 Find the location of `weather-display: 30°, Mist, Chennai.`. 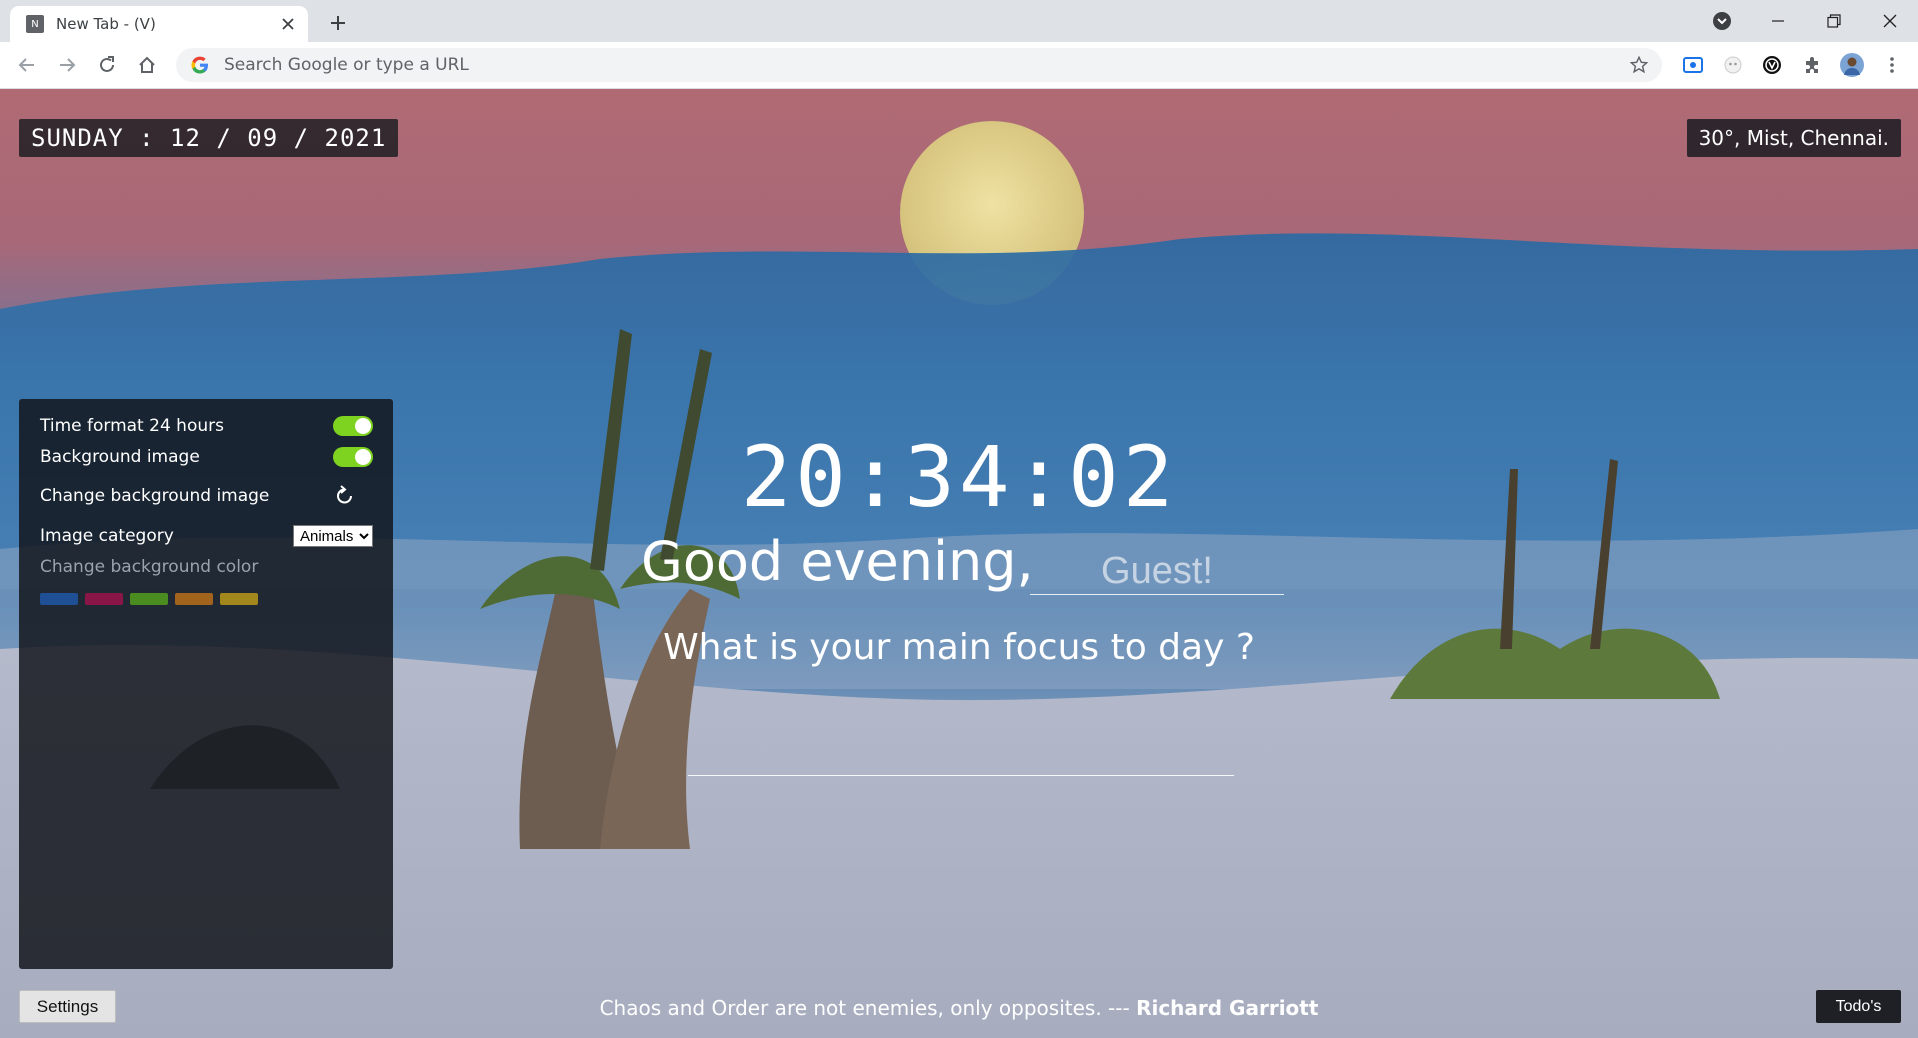

weather-display: 30°, Mist, Chennai. is located at coordinates (1793, 138).